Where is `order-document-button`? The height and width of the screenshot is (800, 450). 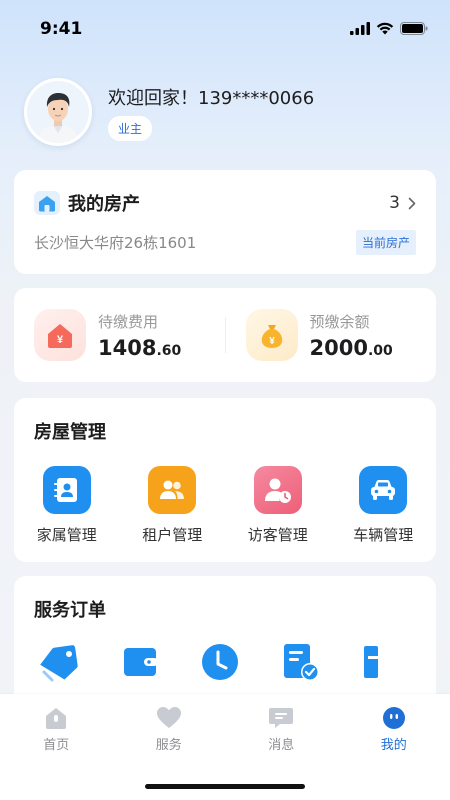 order-document-button is located at coordinates (396, 662).